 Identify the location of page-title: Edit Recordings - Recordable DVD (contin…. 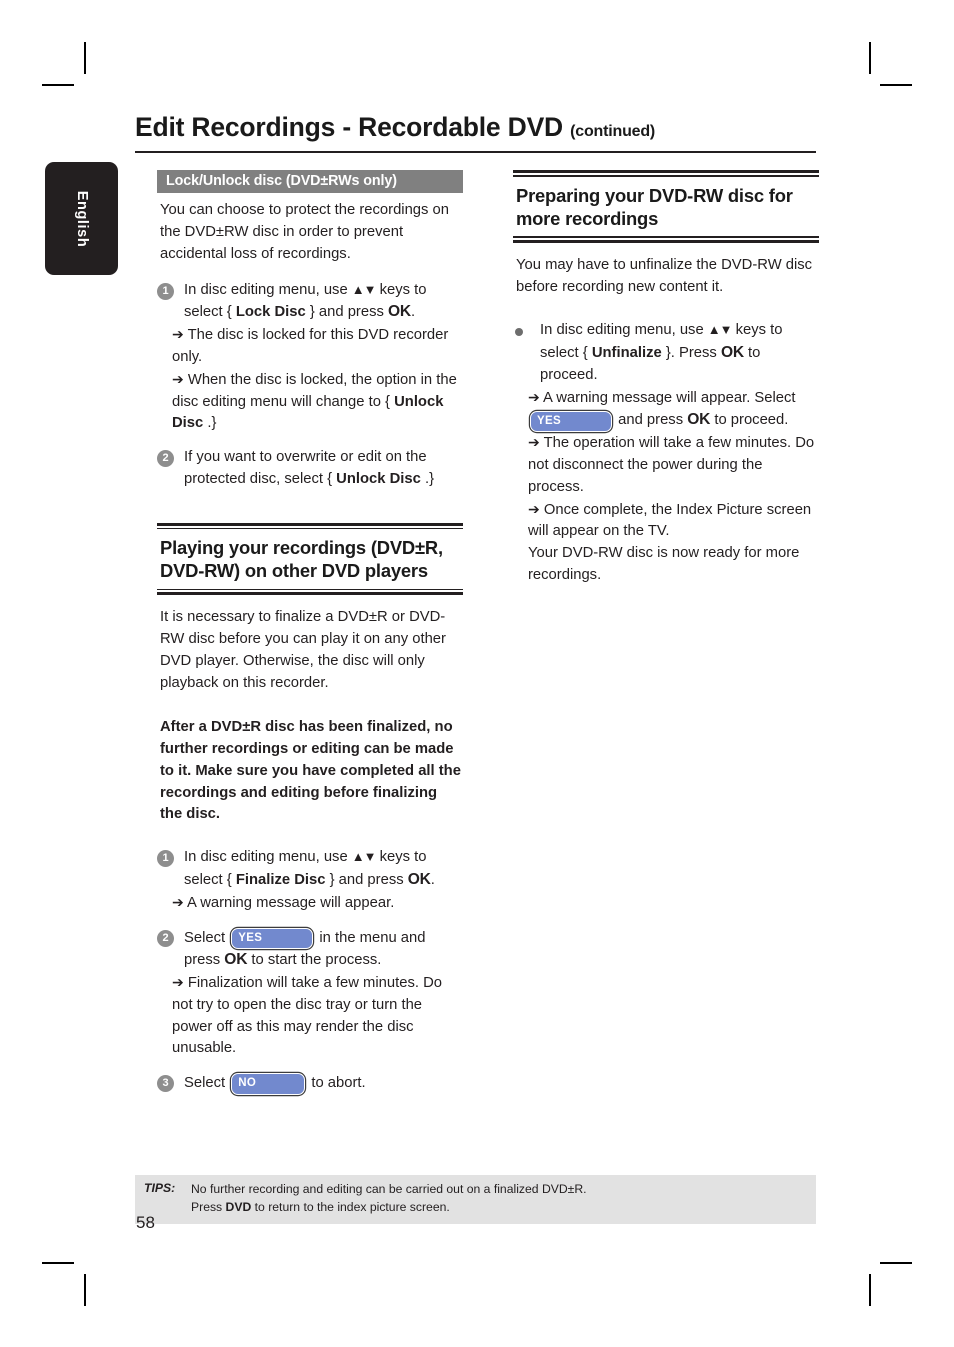
(475, 127).